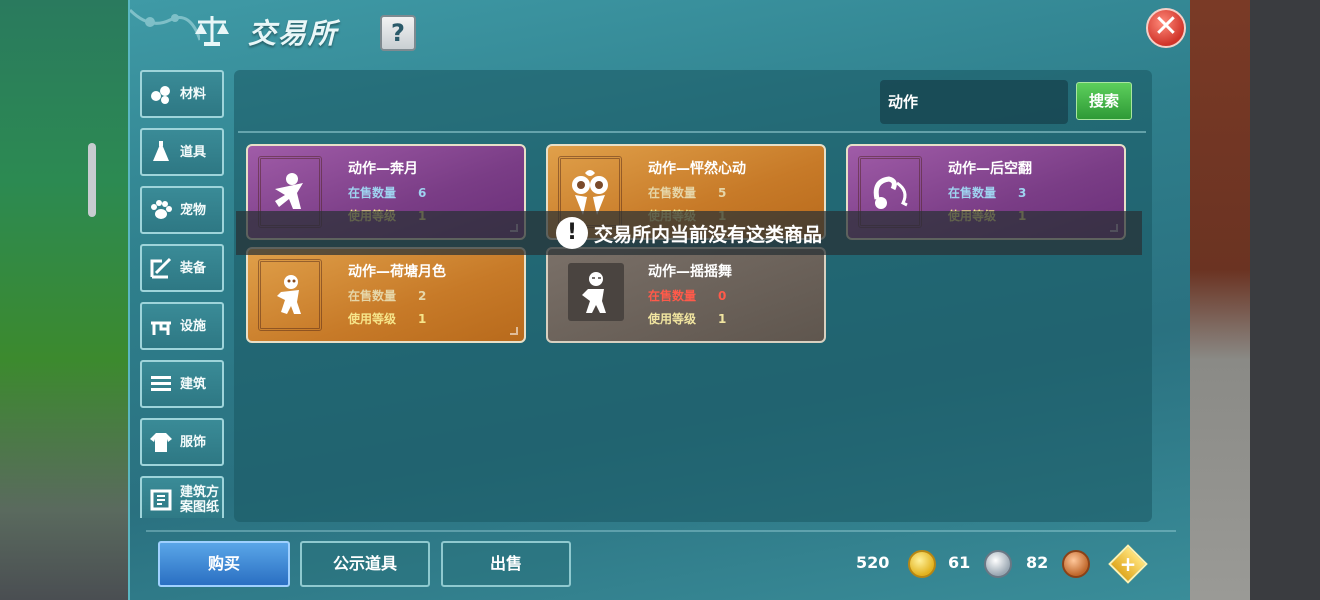  I want to click on sidebar-item-materials: 材料, so click(182, 94).